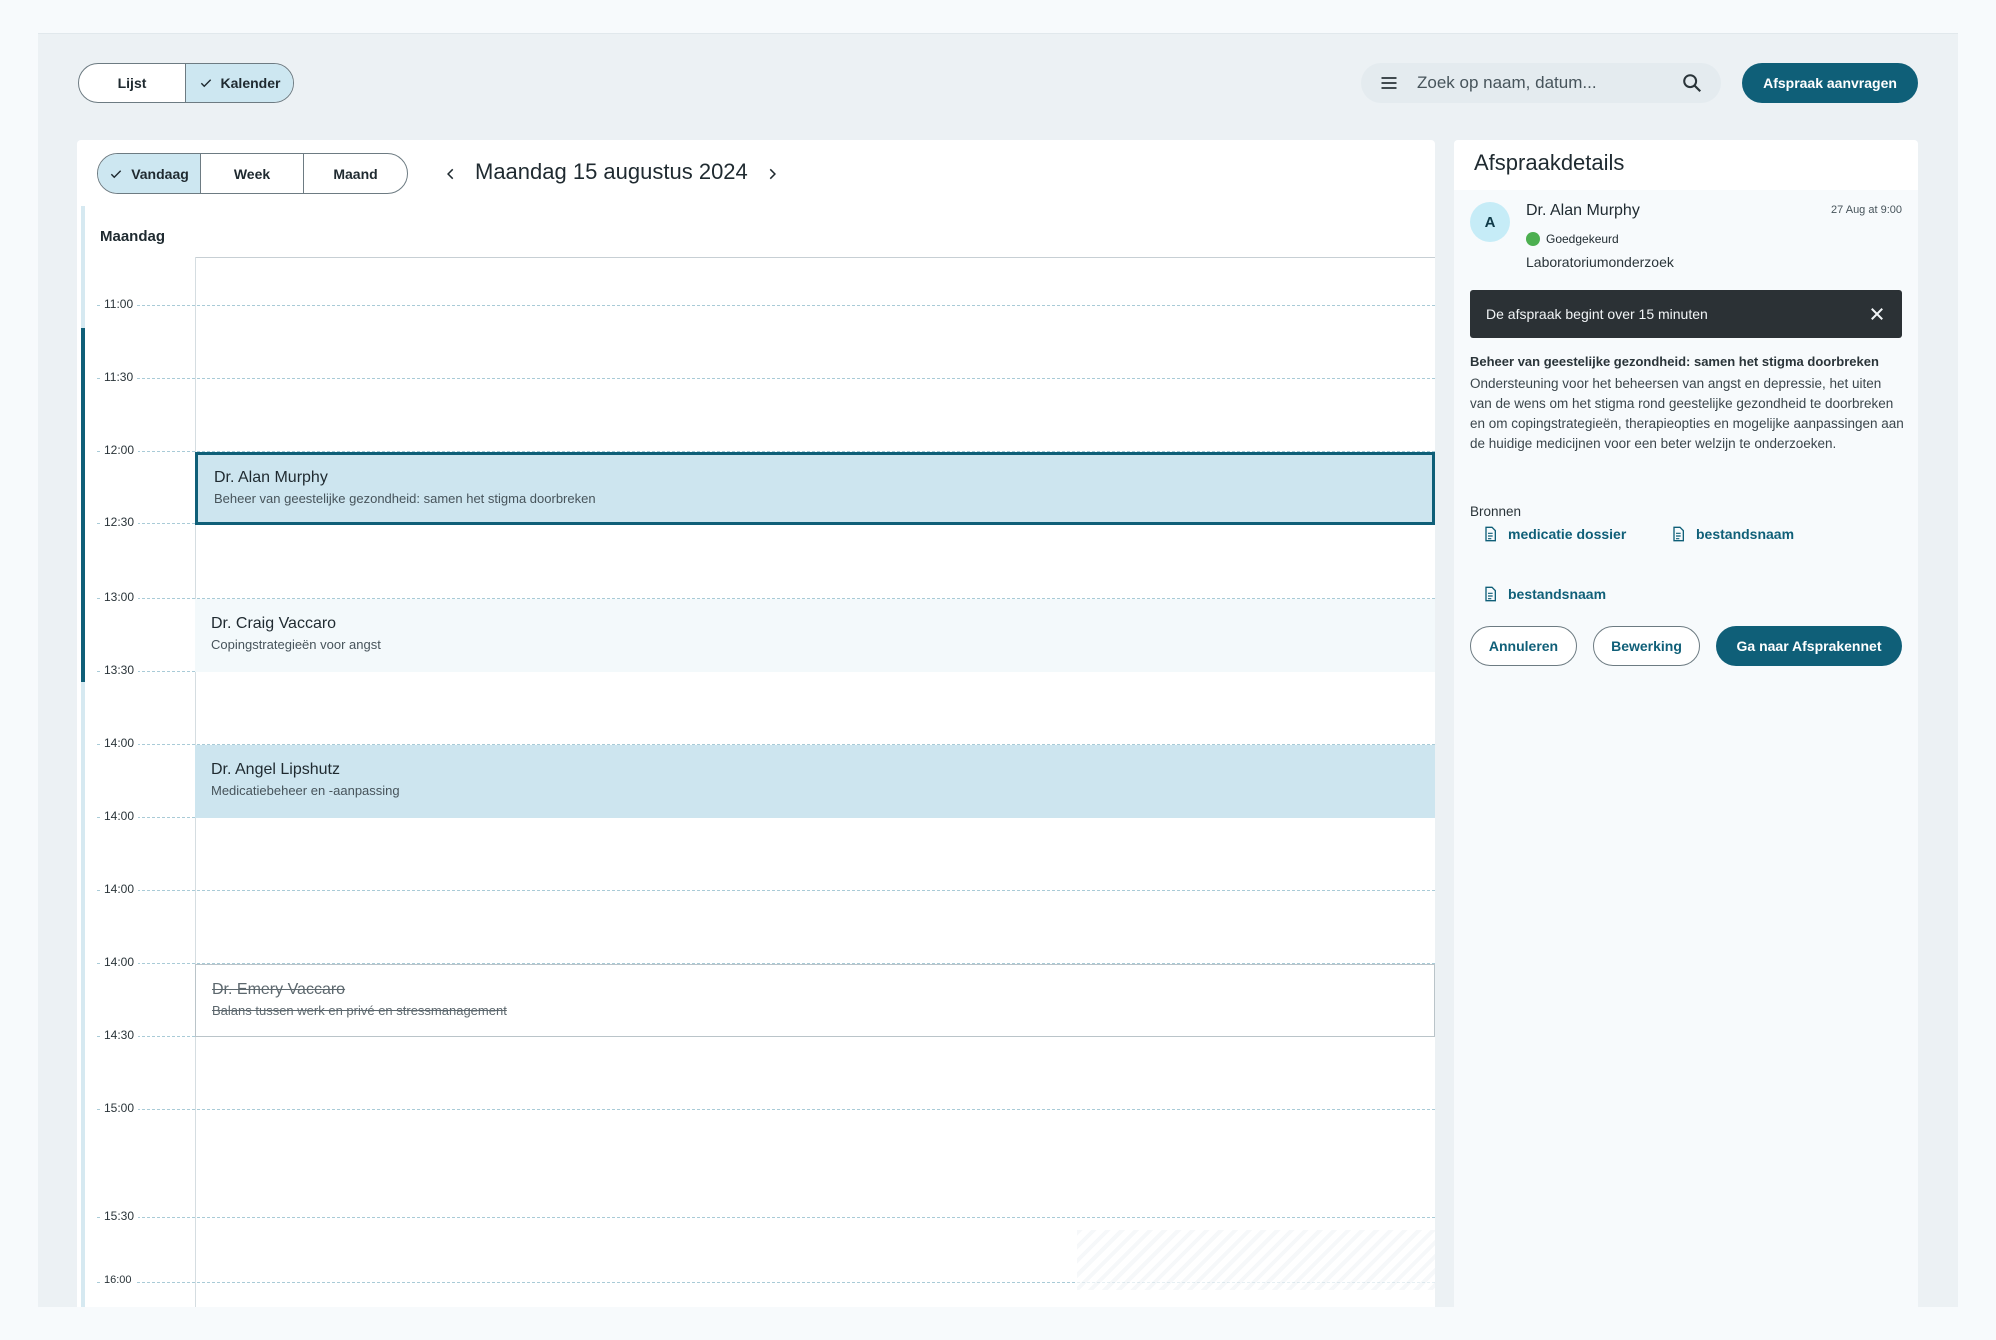 The width and height of the screenshot is (1996, 1340). What do you see at coordinates (1692, 83) in the screenshot?
I see `search-icon` at bounding box center [1692, 83].